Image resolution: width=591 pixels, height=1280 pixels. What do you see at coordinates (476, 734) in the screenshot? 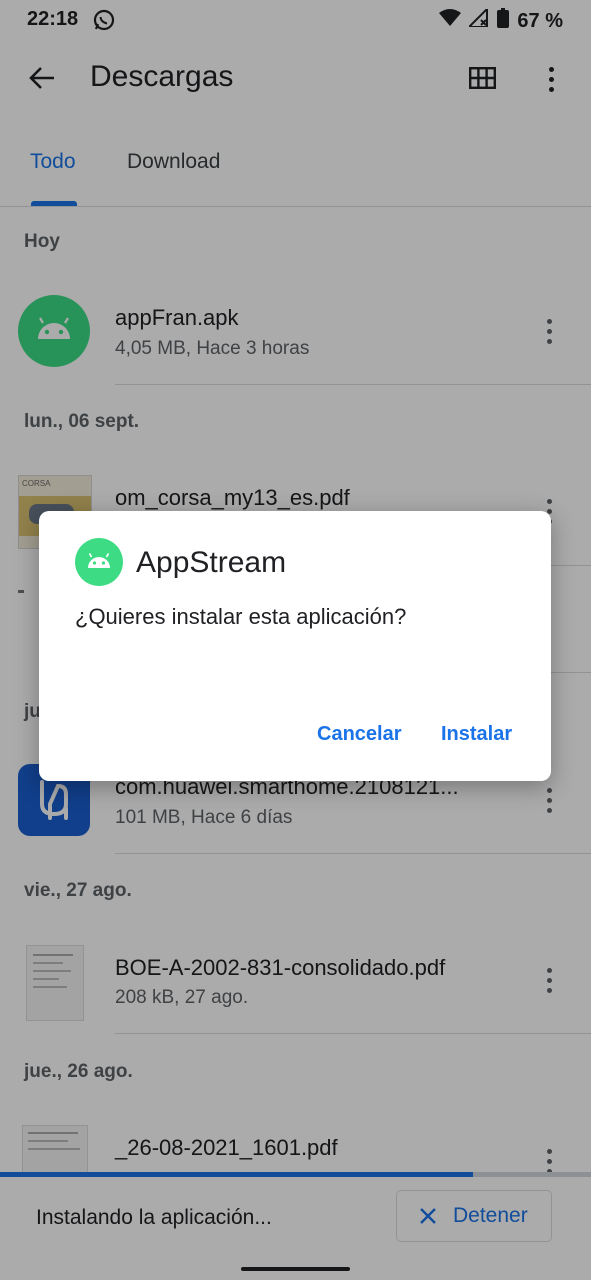
I see `install-button: Instalar` at bounding box center [476, 734].